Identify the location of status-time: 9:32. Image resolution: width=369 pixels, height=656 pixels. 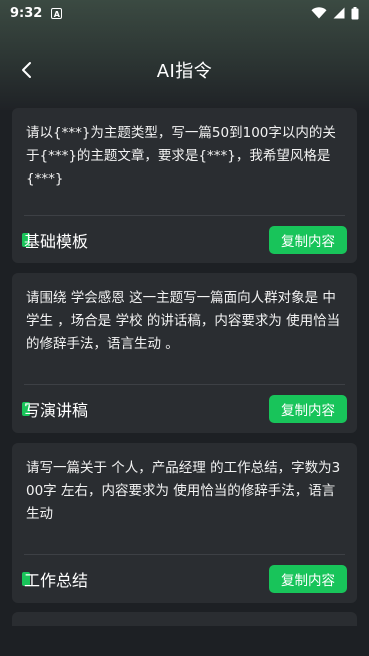
(26, 13).